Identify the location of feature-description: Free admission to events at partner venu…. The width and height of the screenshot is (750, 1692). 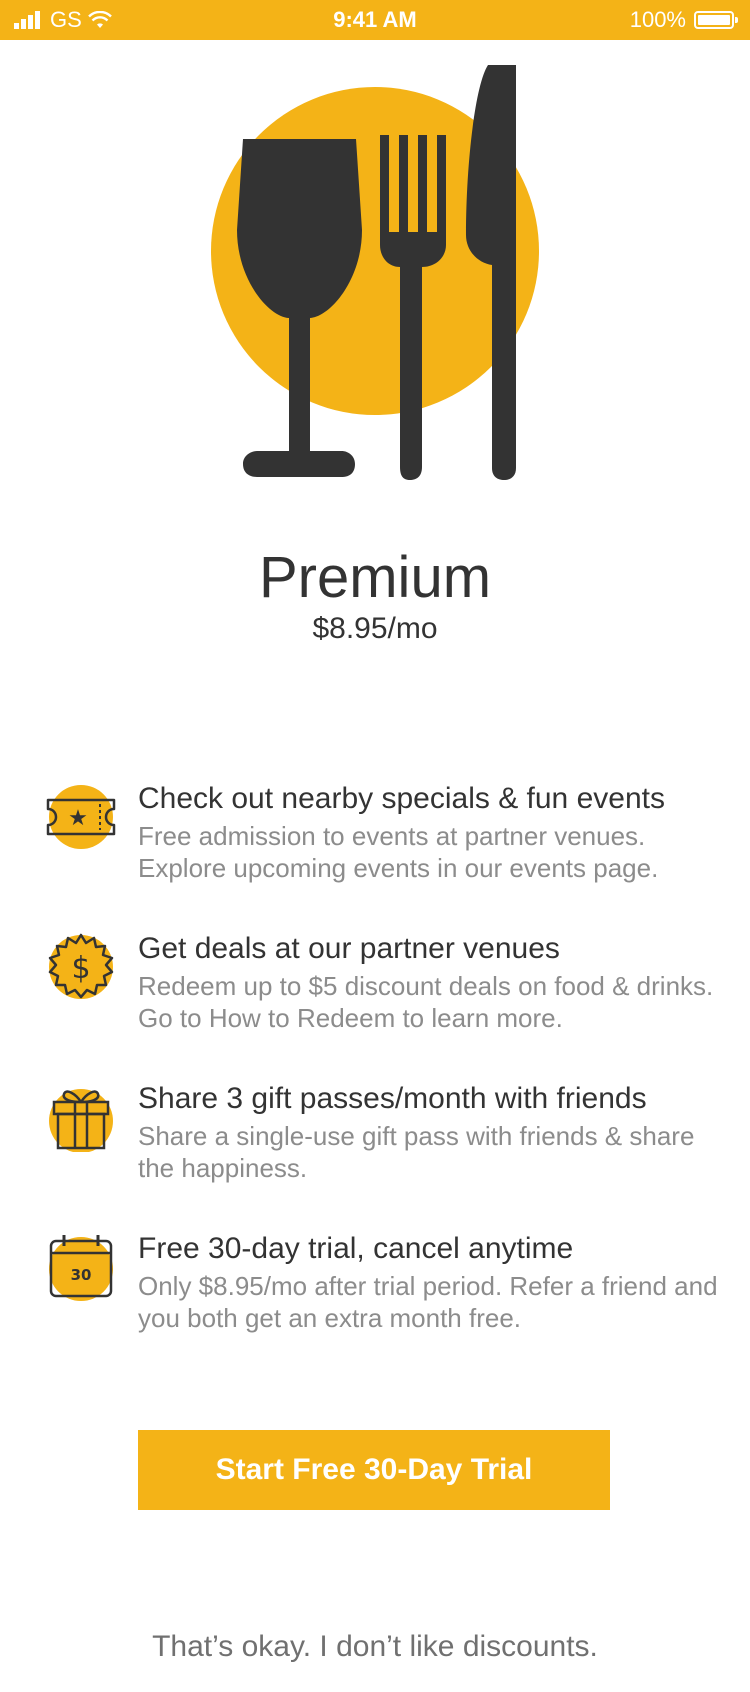
(398, 852).